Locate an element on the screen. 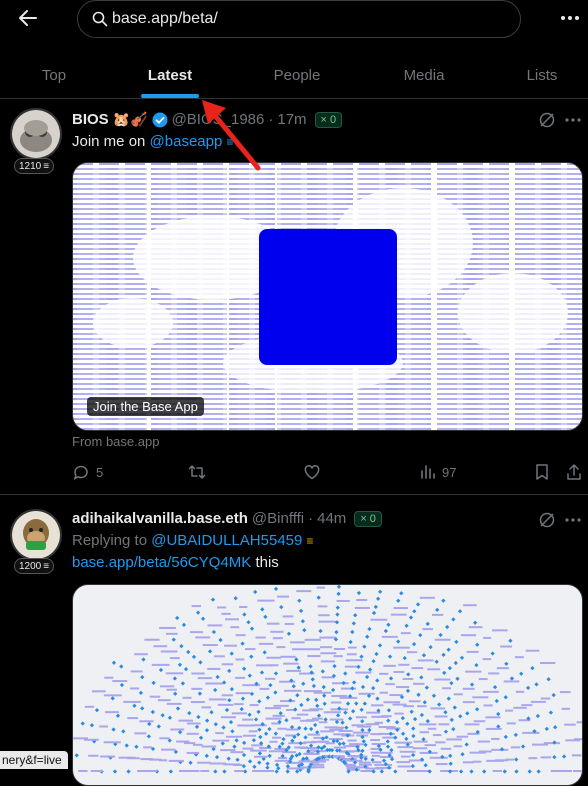 This screenshot has height=786, width=588. tab-media: Media is located at coordinates (424, 75).